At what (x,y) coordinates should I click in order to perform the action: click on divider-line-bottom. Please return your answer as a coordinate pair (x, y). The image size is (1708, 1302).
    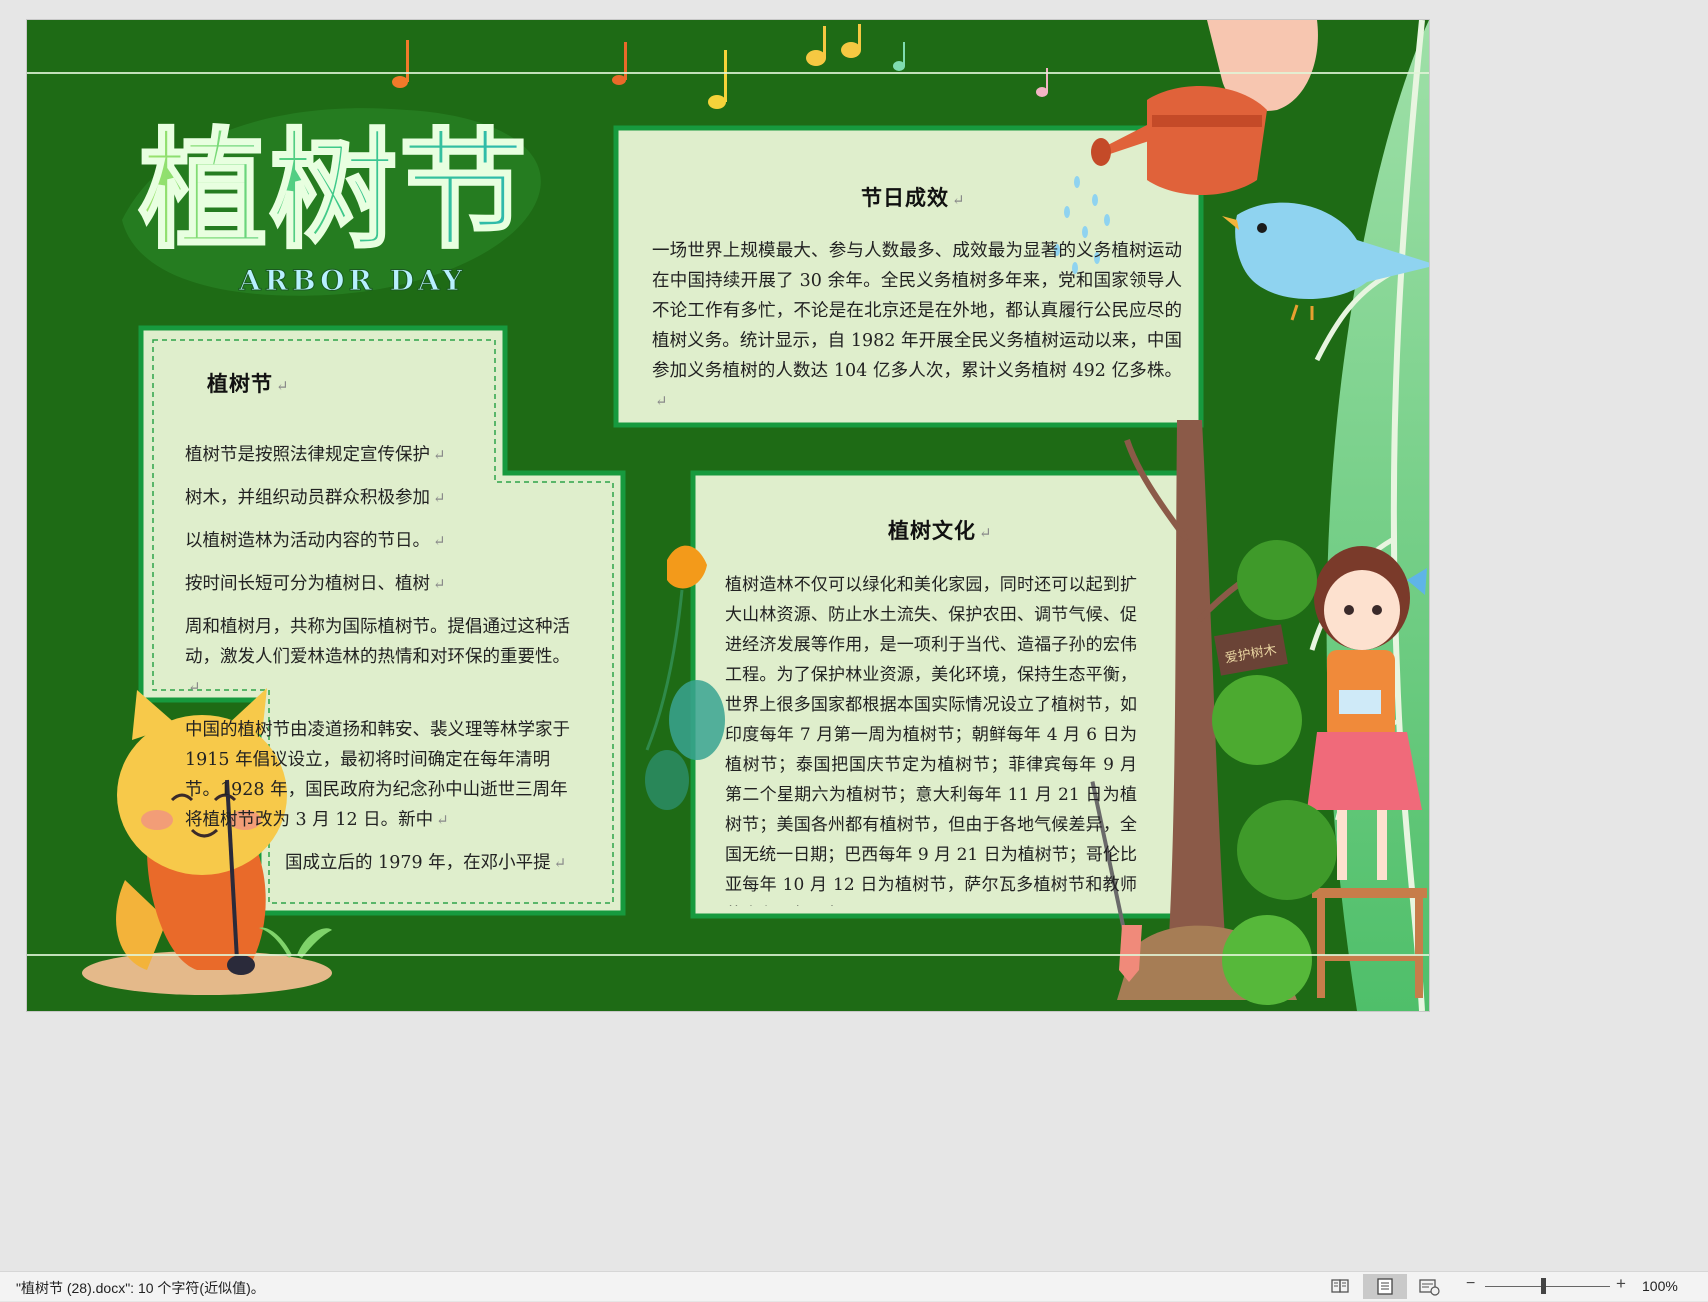
    Looking at the image, I should click on (728, 955).